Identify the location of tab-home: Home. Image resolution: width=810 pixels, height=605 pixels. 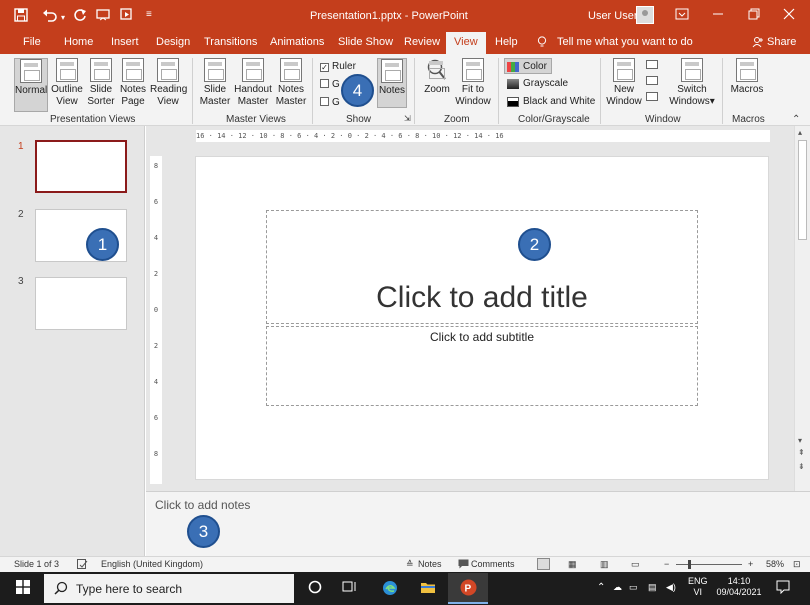
(78, 42).